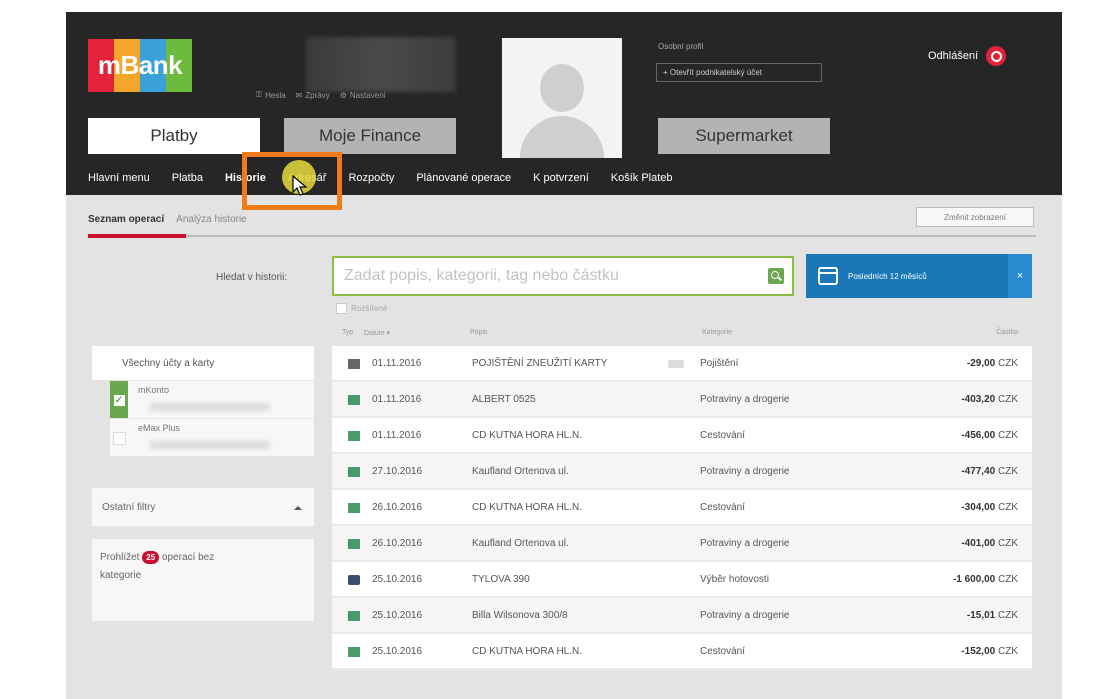  I want to click on col-category: Kategorie, so click(717, 332).